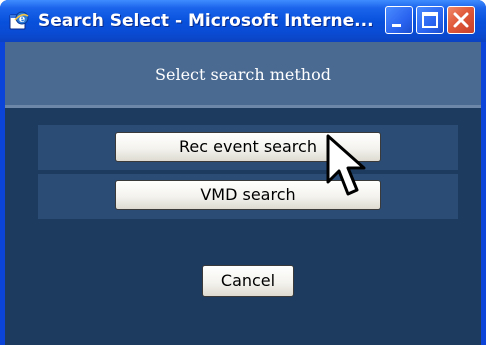  Describe the element at coordinates (243, 106) in the screenshot. I see `header-divider` at that location.